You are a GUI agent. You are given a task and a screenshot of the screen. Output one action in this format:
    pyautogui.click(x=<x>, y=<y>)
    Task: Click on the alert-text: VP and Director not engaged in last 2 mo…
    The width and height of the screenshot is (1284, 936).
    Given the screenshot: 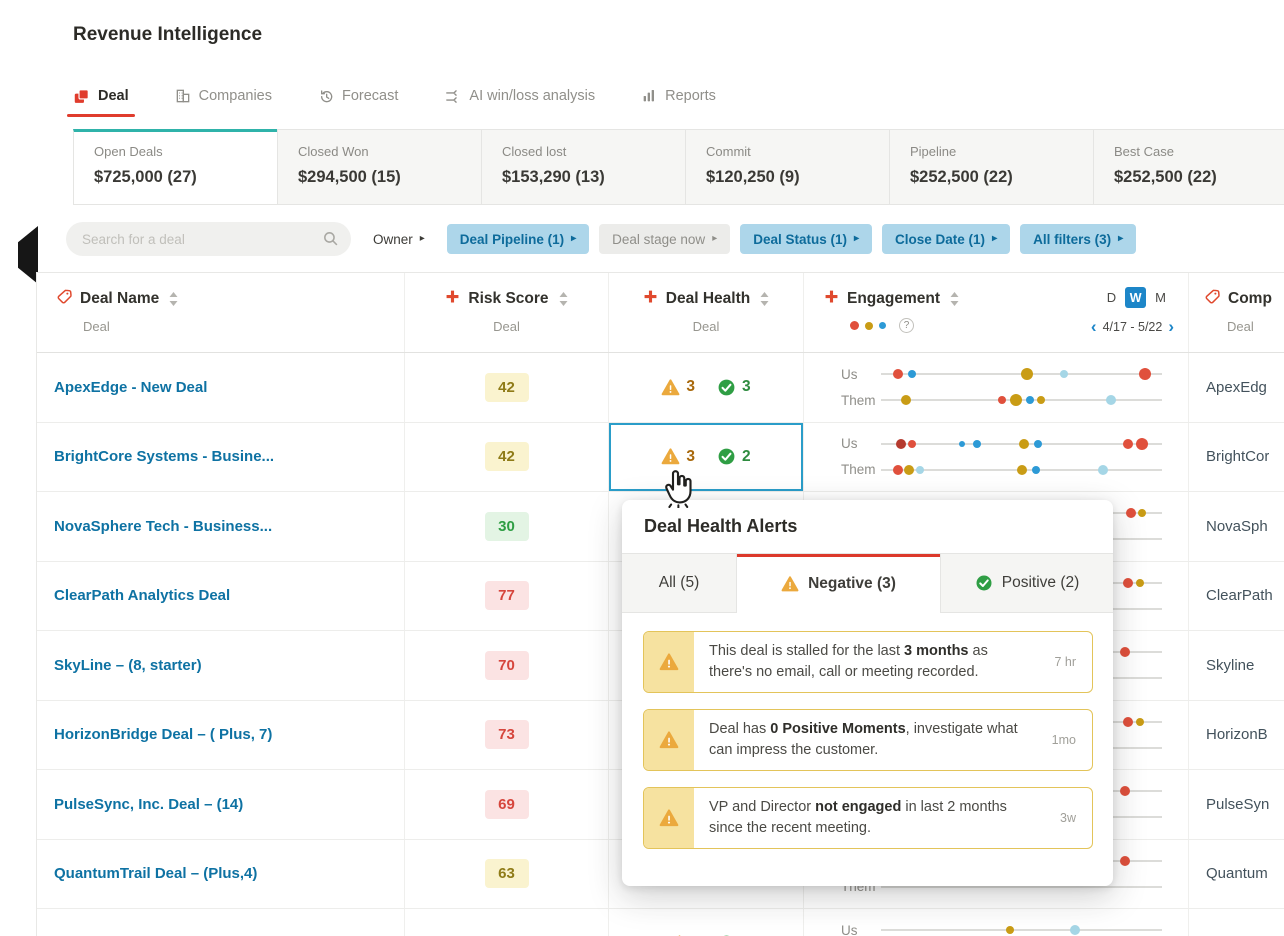 What is the action you would take?
    pyautogui.click(x=858, y=817)
    